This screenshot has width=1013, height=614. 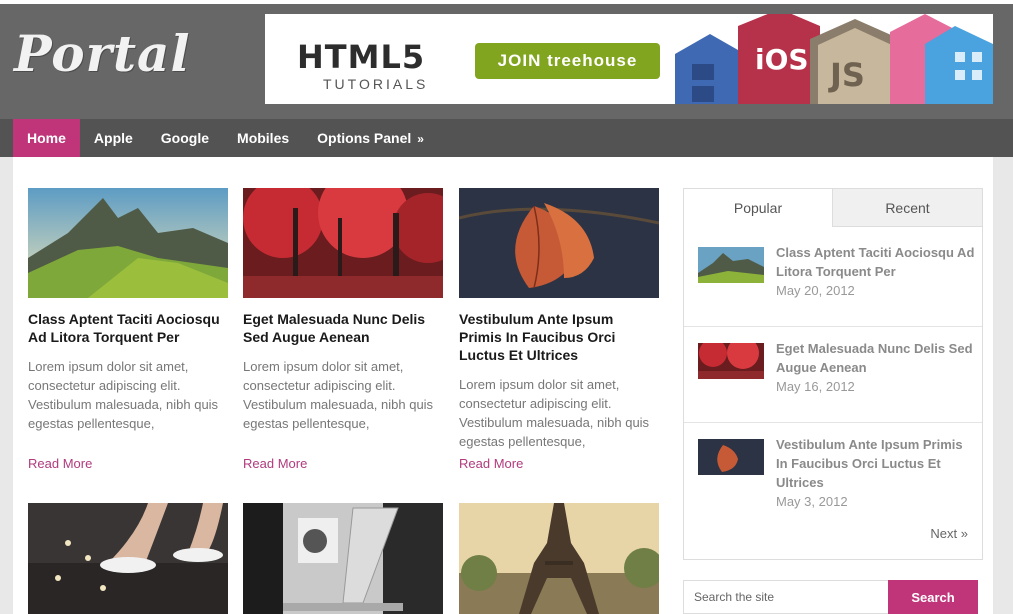 I want to click on post-thumbnail-mountains, so click(x=128, y=243).